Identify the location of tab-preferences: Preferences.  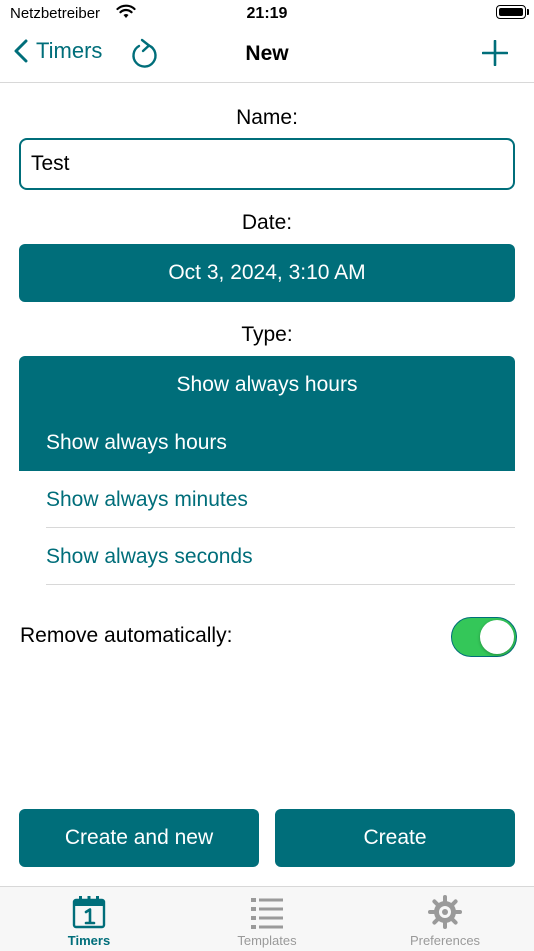
(445, 919).